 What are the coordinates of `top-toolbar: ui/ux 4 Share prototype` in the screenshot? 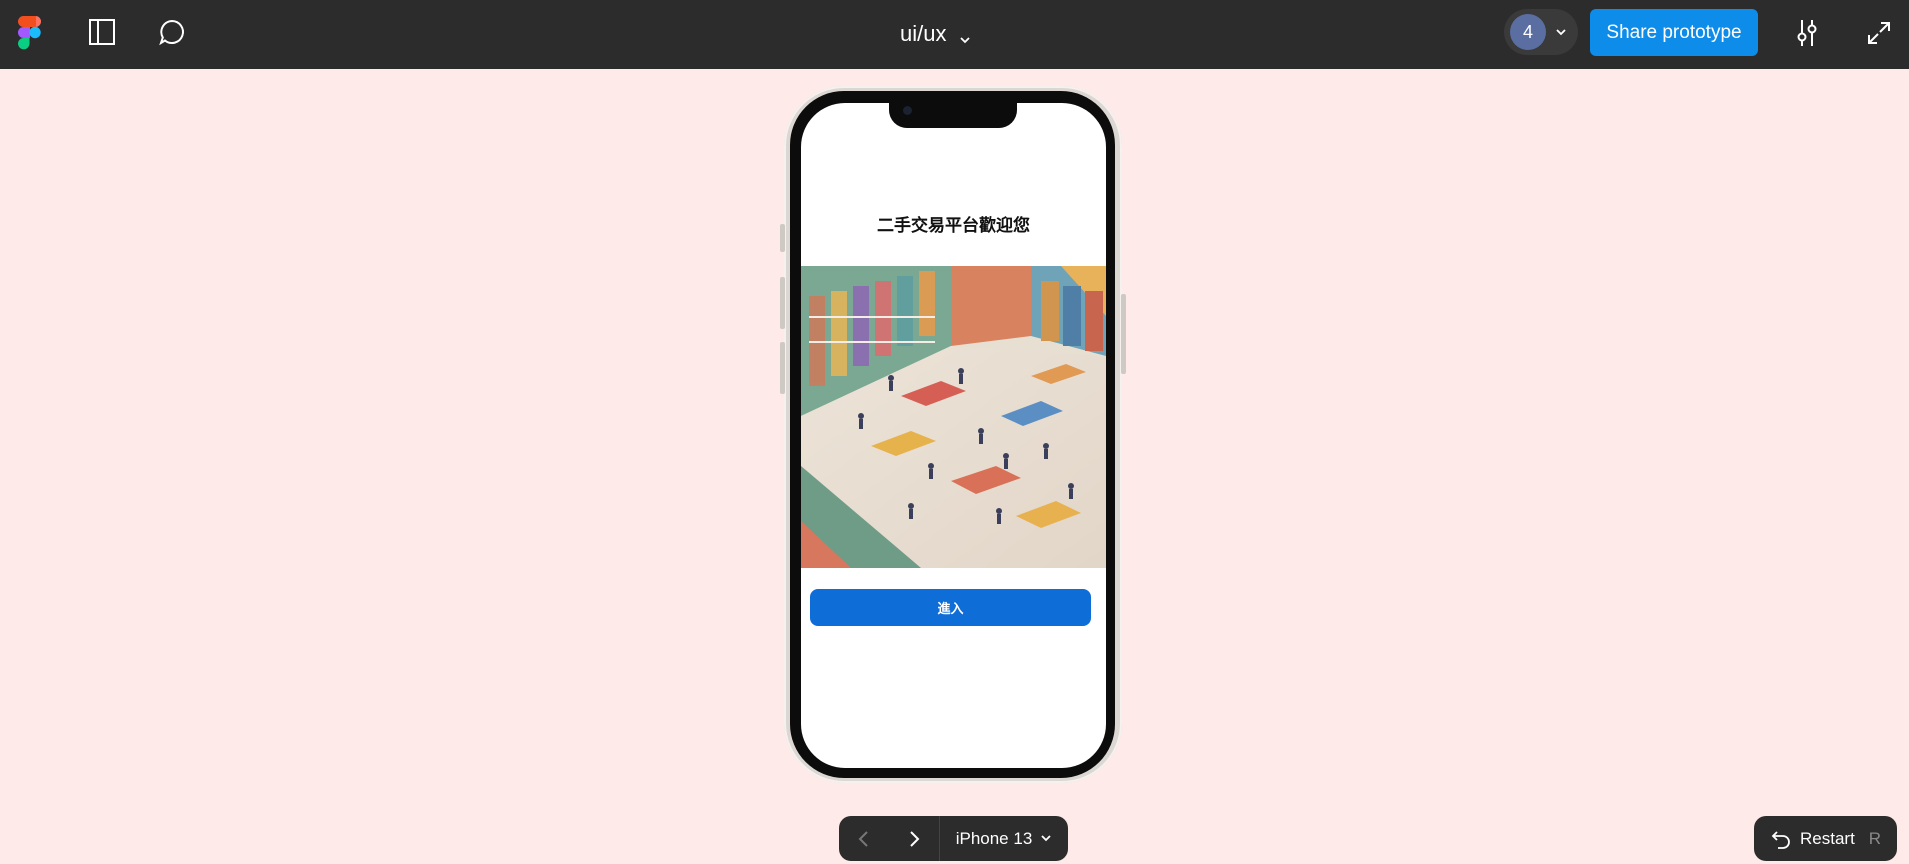 It's located at (954, 34).